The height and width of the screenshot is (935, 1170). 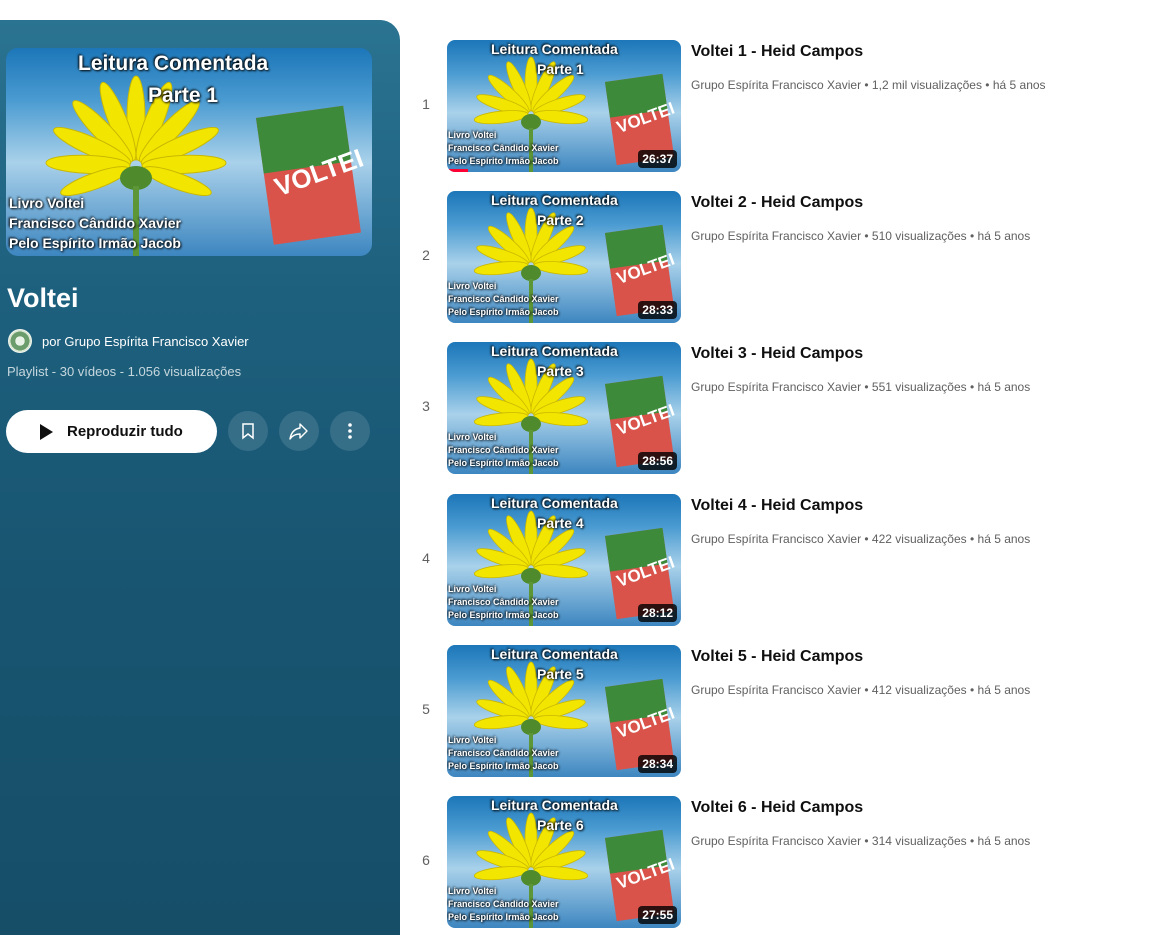 What do you see at coordinates (95, 243) in the screenshot?
I see `cover-caption-3: Pelo Espírito Irmão Jacob` at bounding box center [95, 243].